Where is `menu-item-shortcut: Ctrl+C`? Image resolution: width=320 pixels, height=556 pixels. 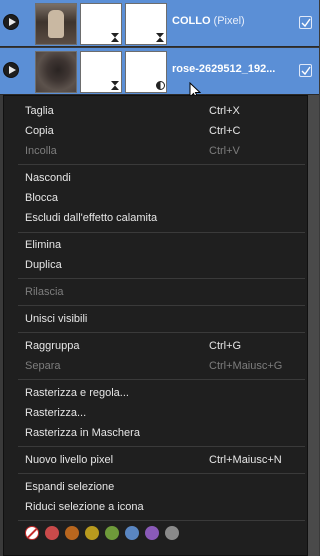 menu-item-shortcut: Ctrl+C is located at coordinates (225, 131).